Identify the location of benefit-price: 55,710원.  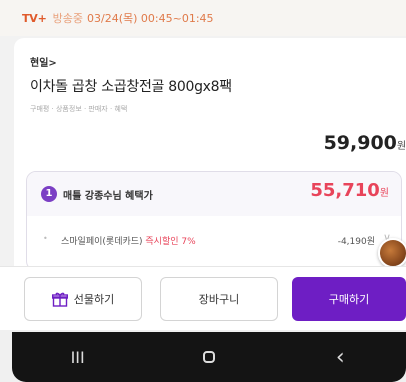
(349, 190).